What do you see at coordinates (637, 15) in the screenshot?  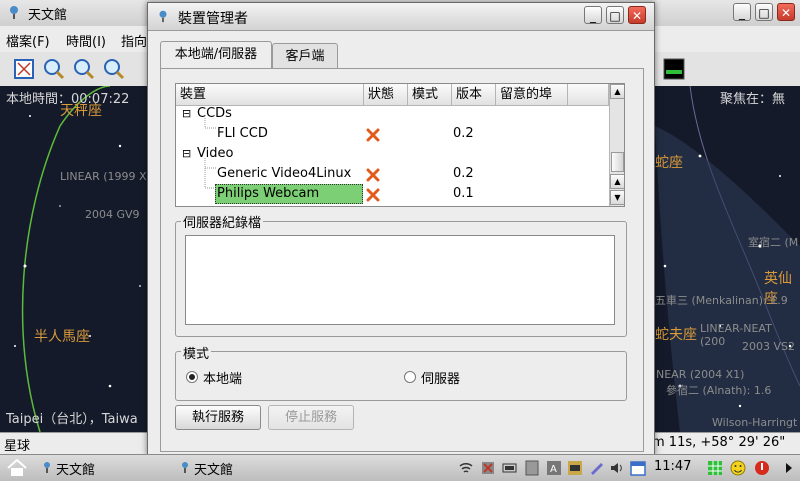 I see `dialog-close-button: ✕` at bounding box center [637, 15].